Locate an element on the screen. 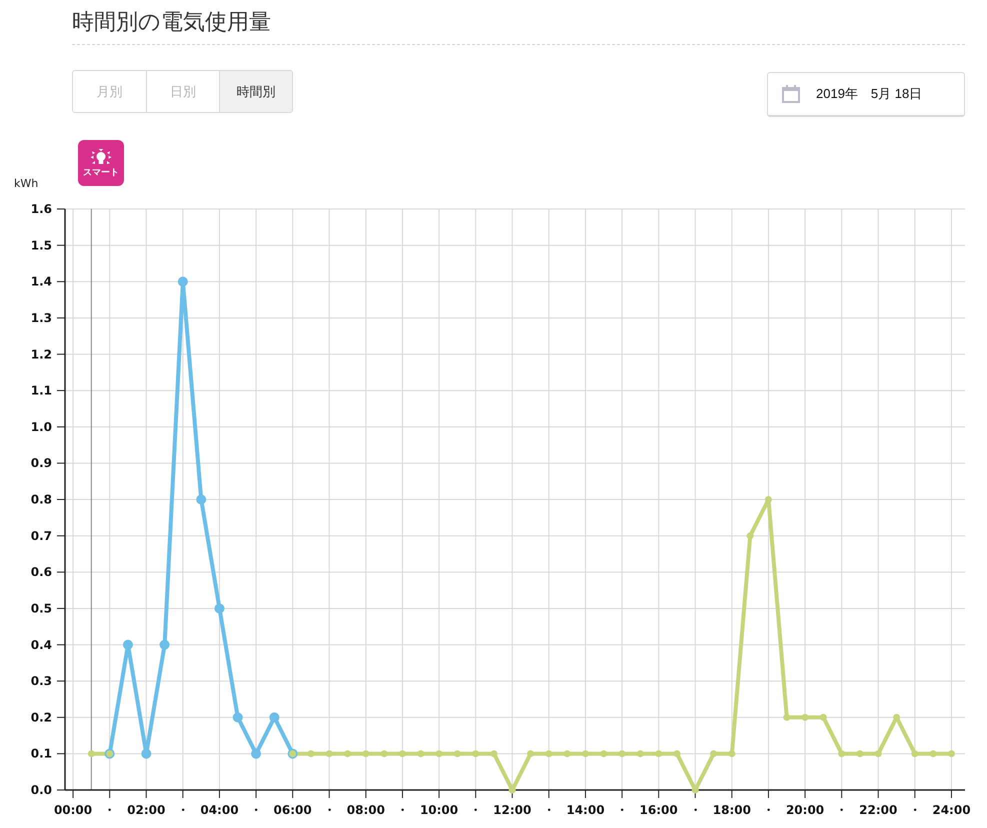 The height and width of the screenshot is (828, 987). x-tick-label: 24:00 is located at coordinates (951, 810).